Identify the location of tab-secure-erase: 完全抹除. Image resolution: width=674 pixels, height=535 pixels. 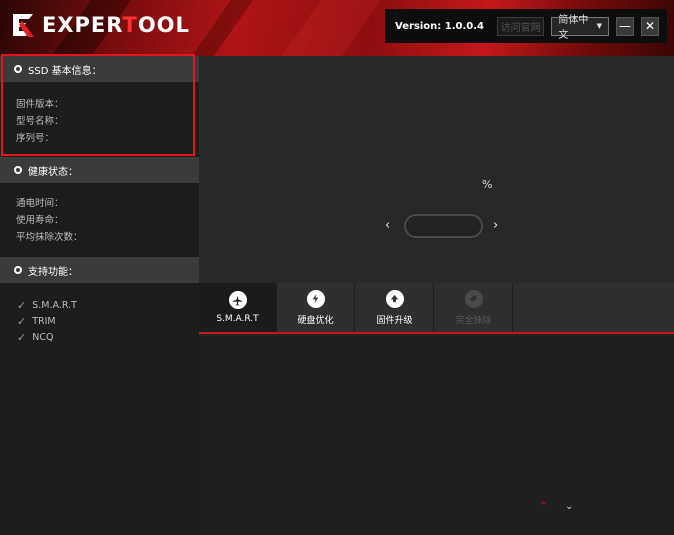
(474, 307).